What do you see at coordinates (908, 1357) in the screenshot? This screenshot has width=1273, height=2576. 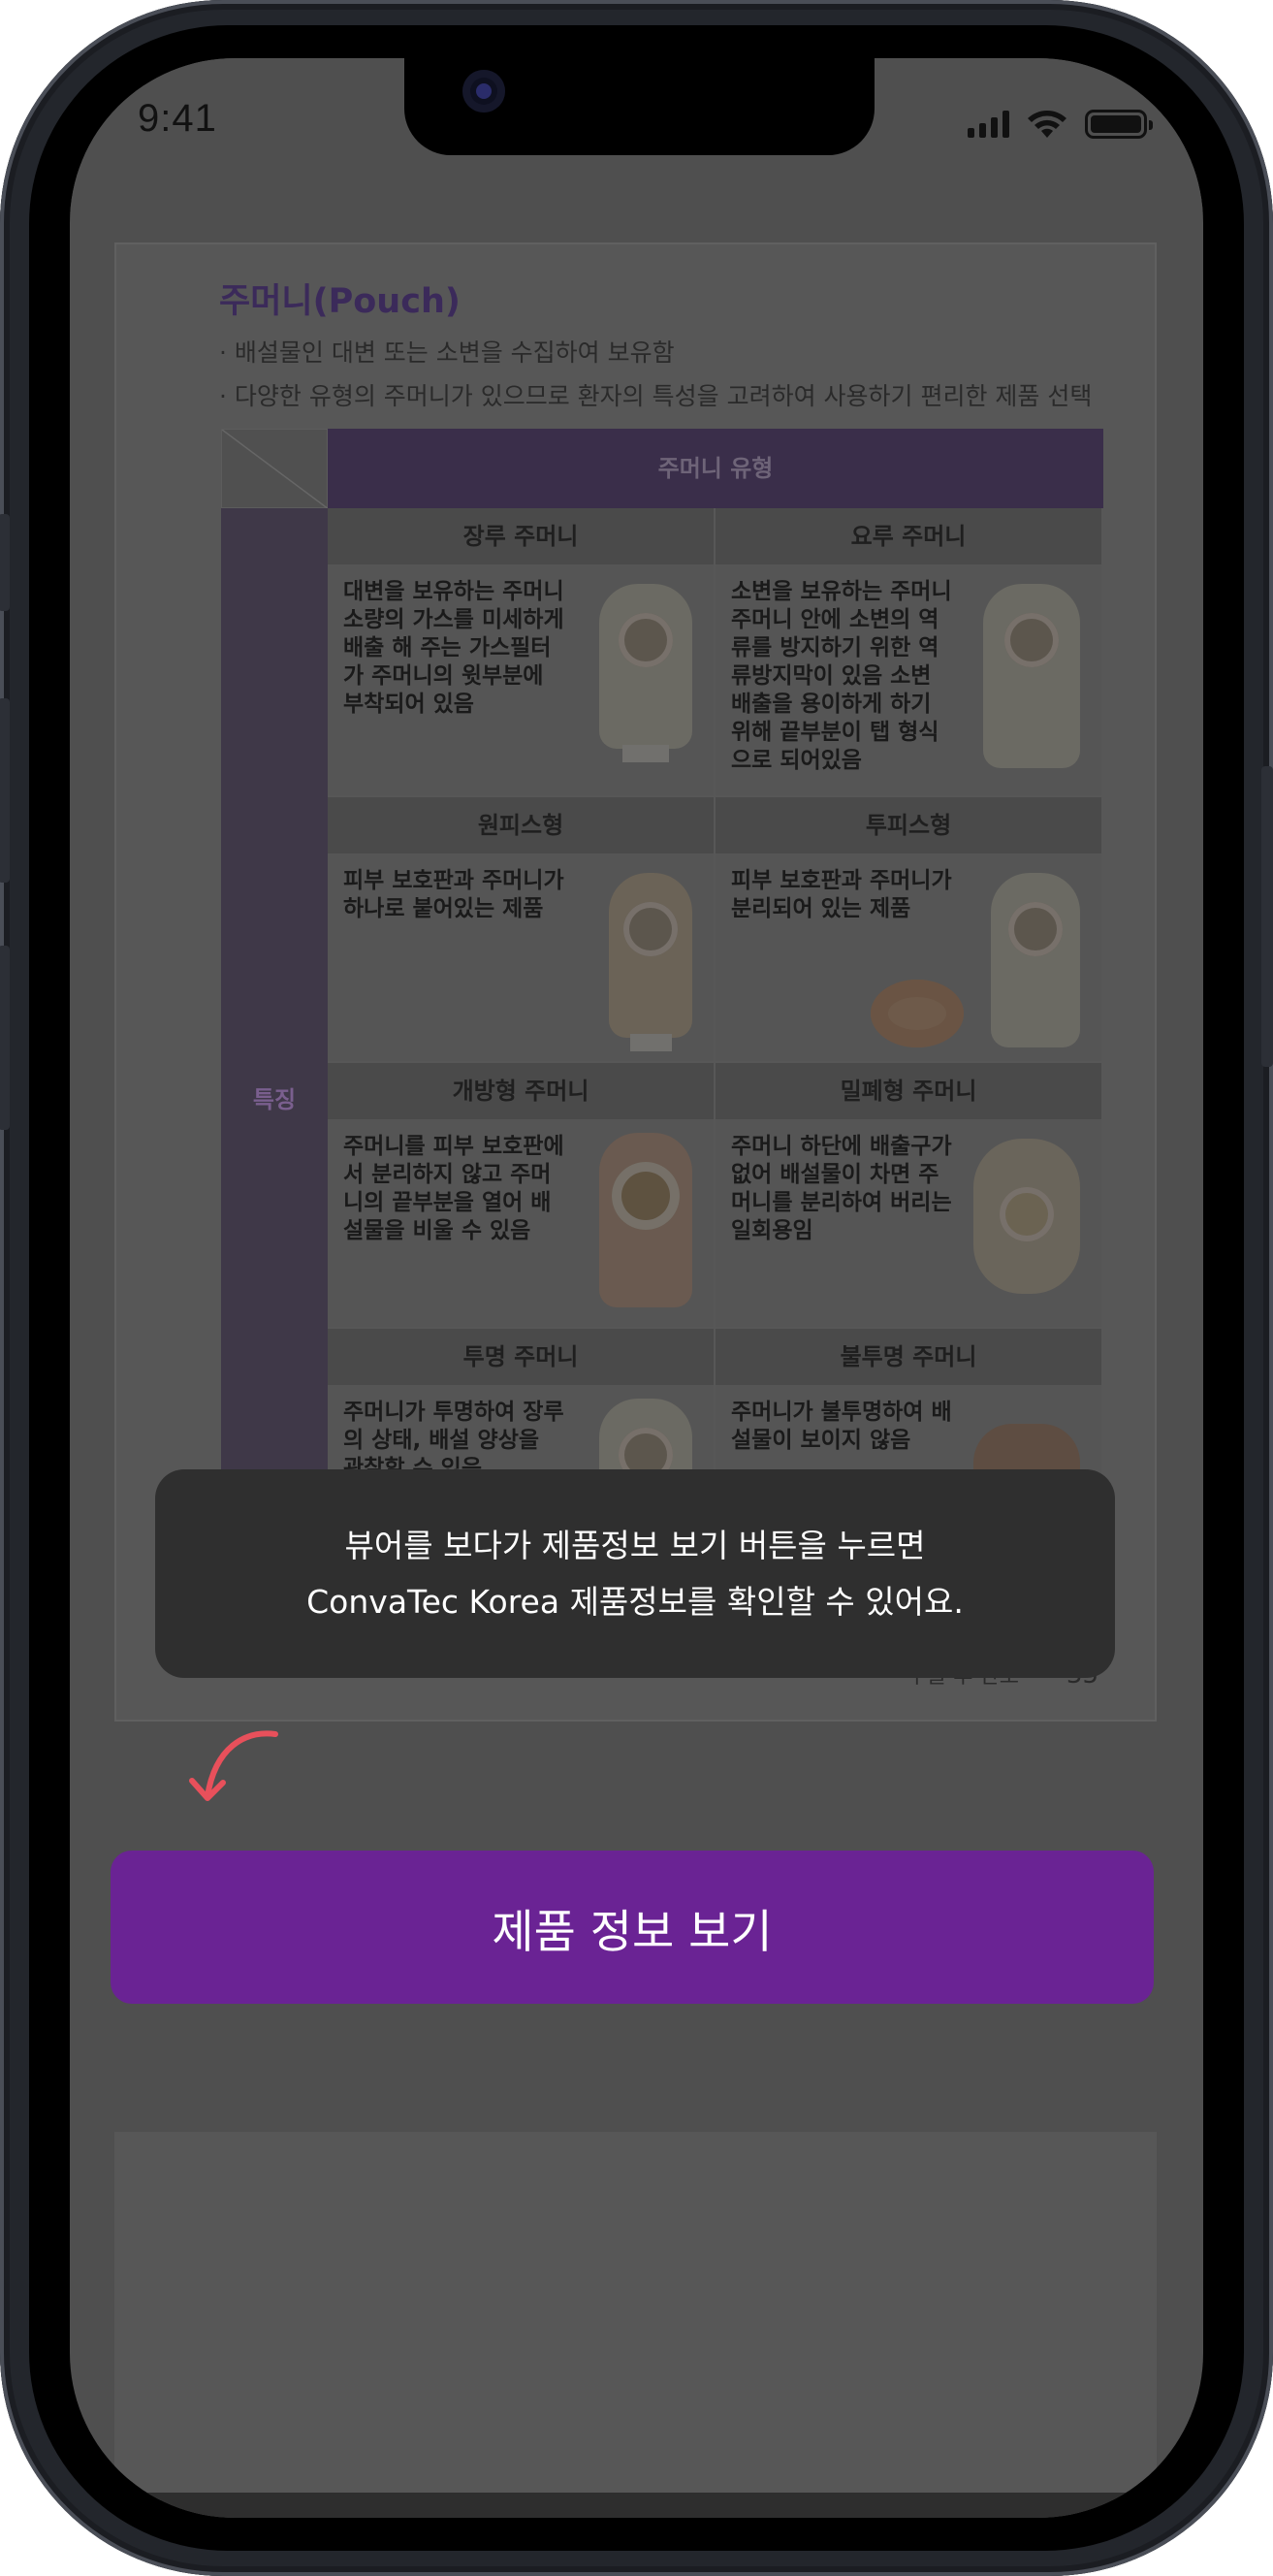 I see `cell-heading: 불투명 주머니` at bounding box center [908, 1357].